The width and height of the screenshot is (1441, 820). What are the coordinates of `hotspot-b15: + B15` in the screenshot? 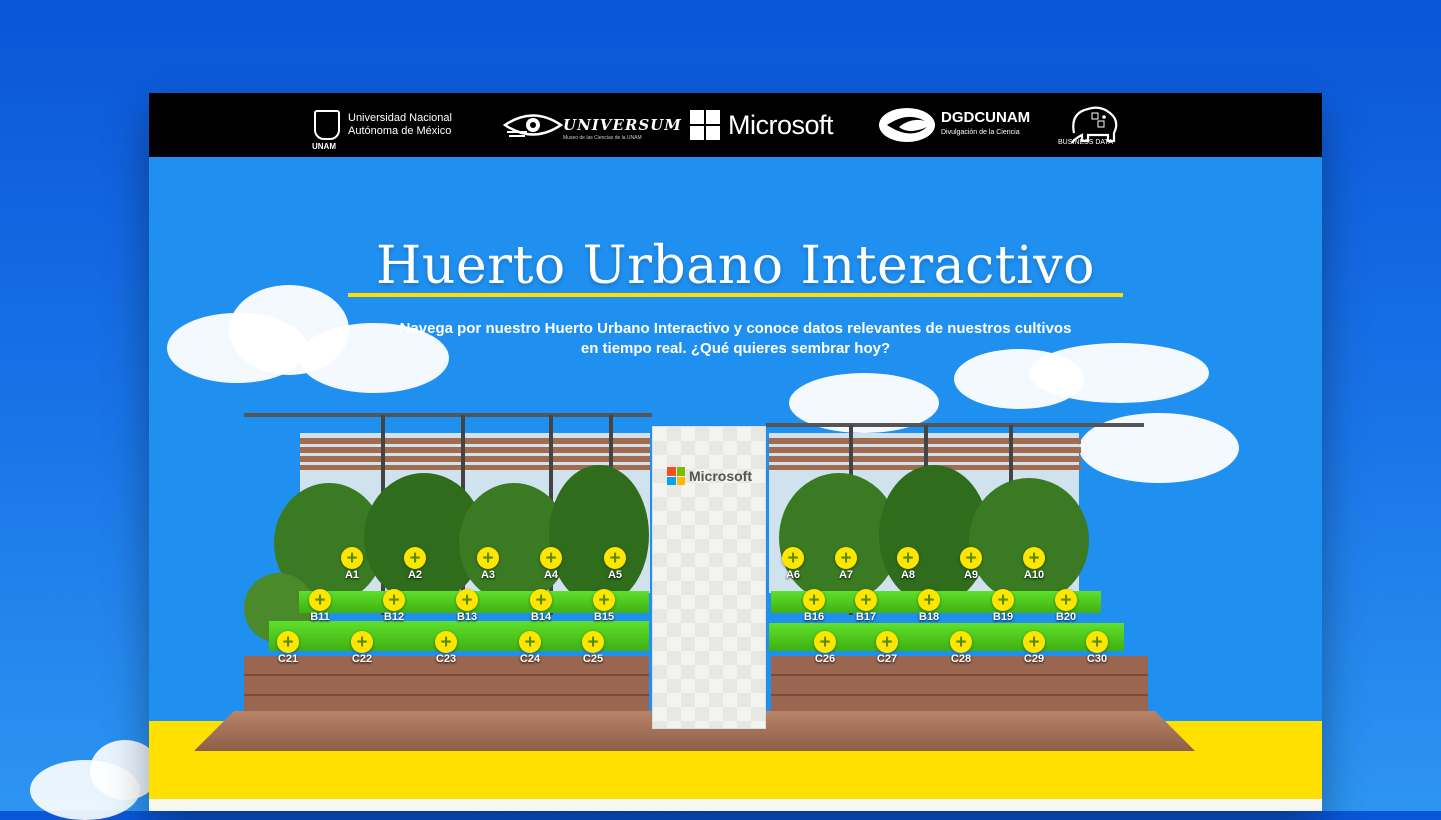 It's located at (604, 606).